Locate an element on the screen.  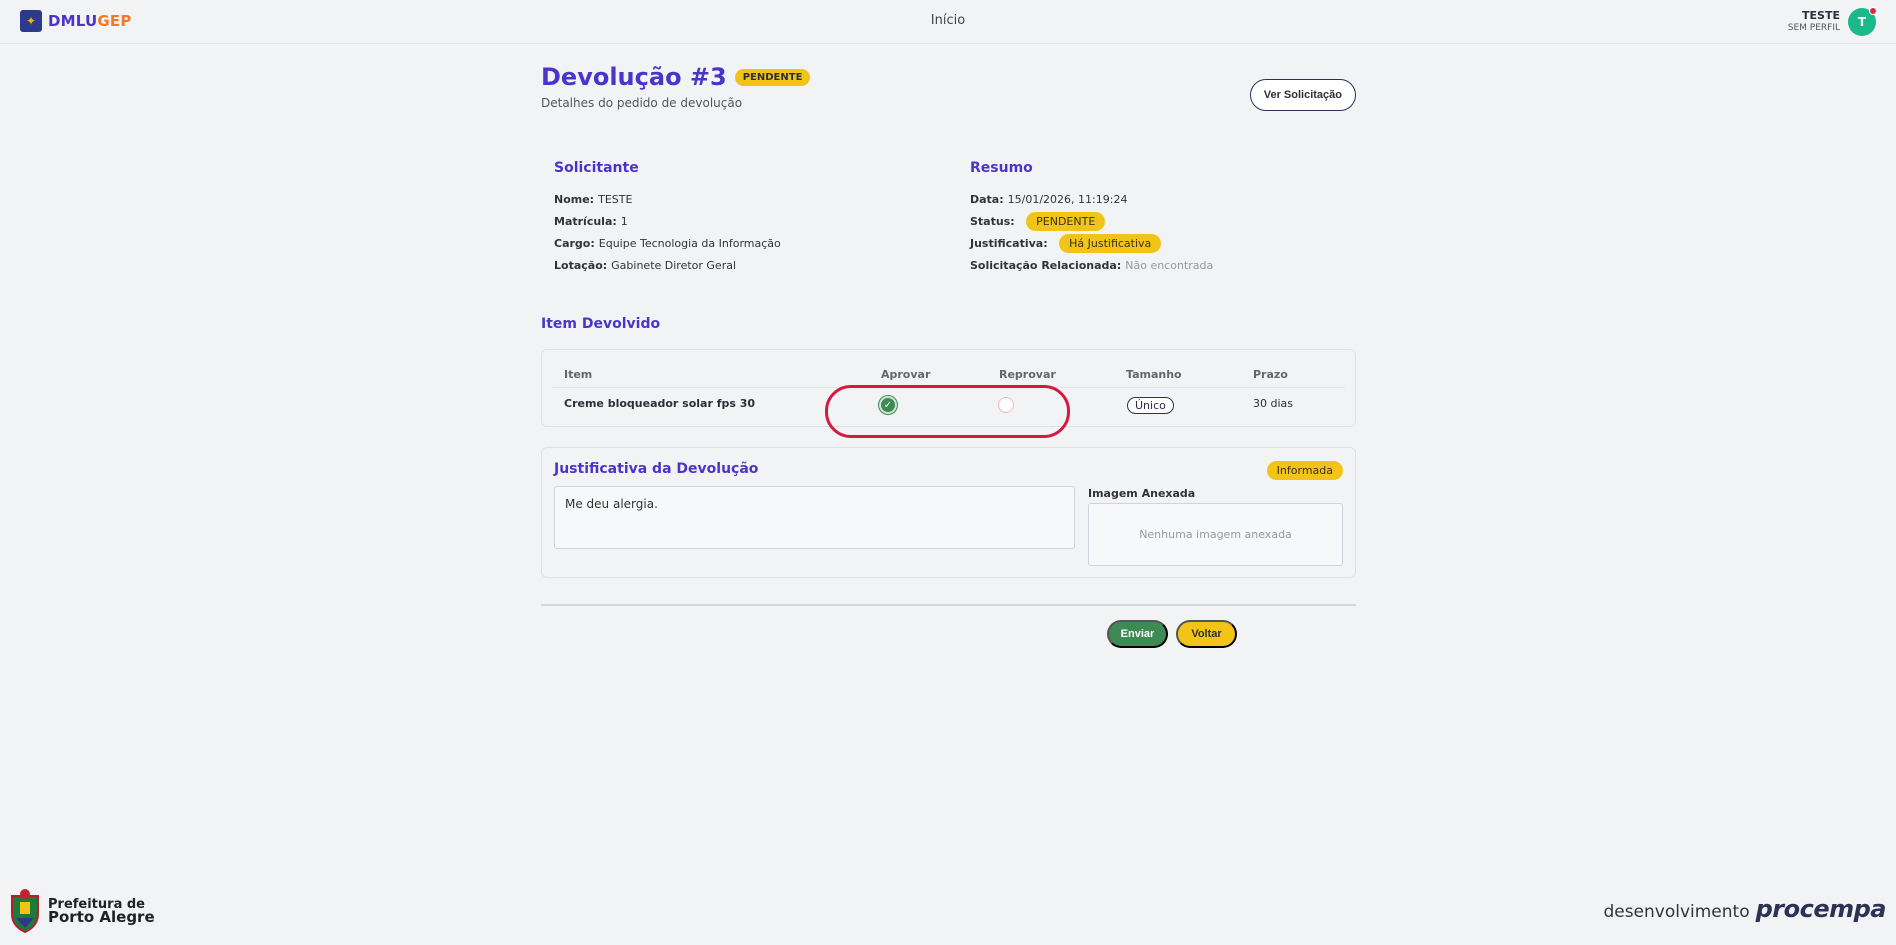
summary-status-row: Status: PENDENTE is located at coordinates (1091, 221).